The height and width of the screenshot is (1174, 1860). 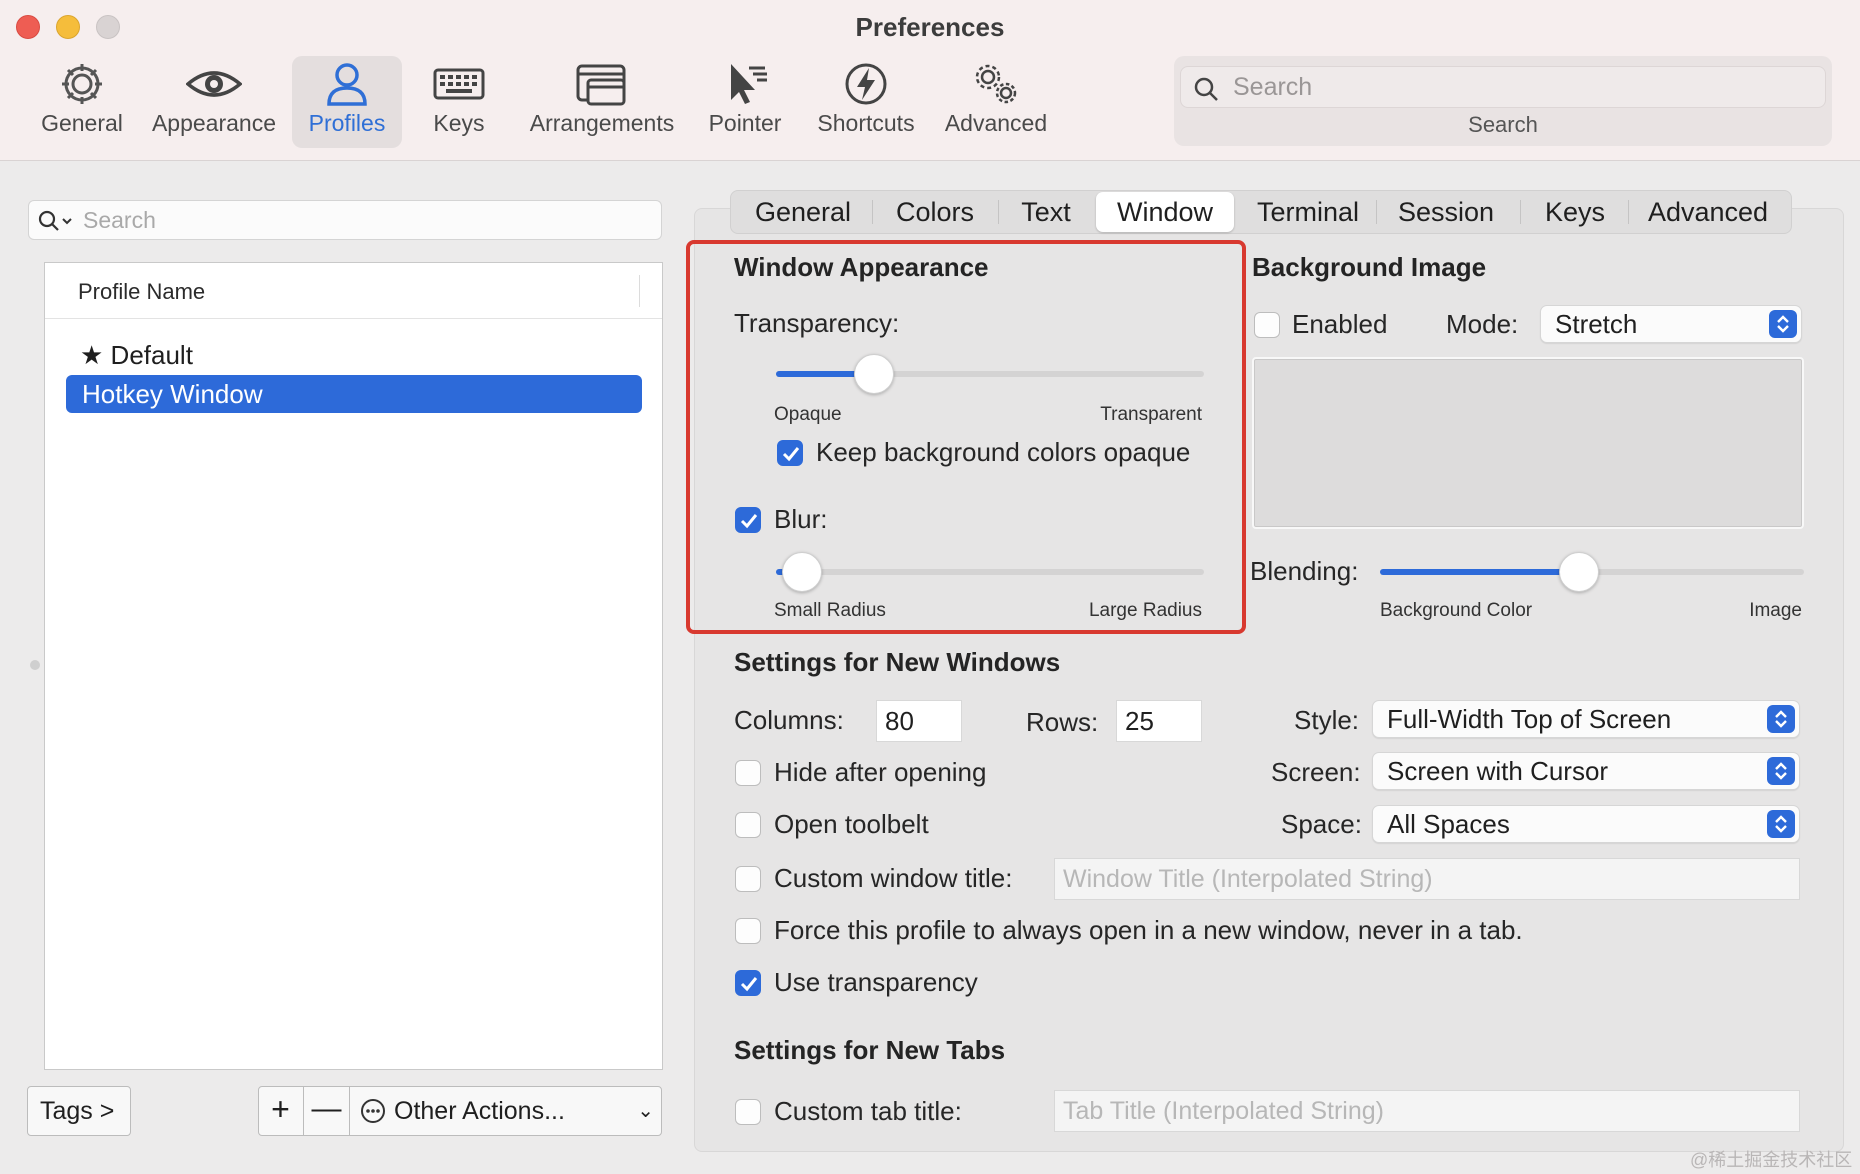 I want to click on tab-general: General, so click(x=803, y=212).